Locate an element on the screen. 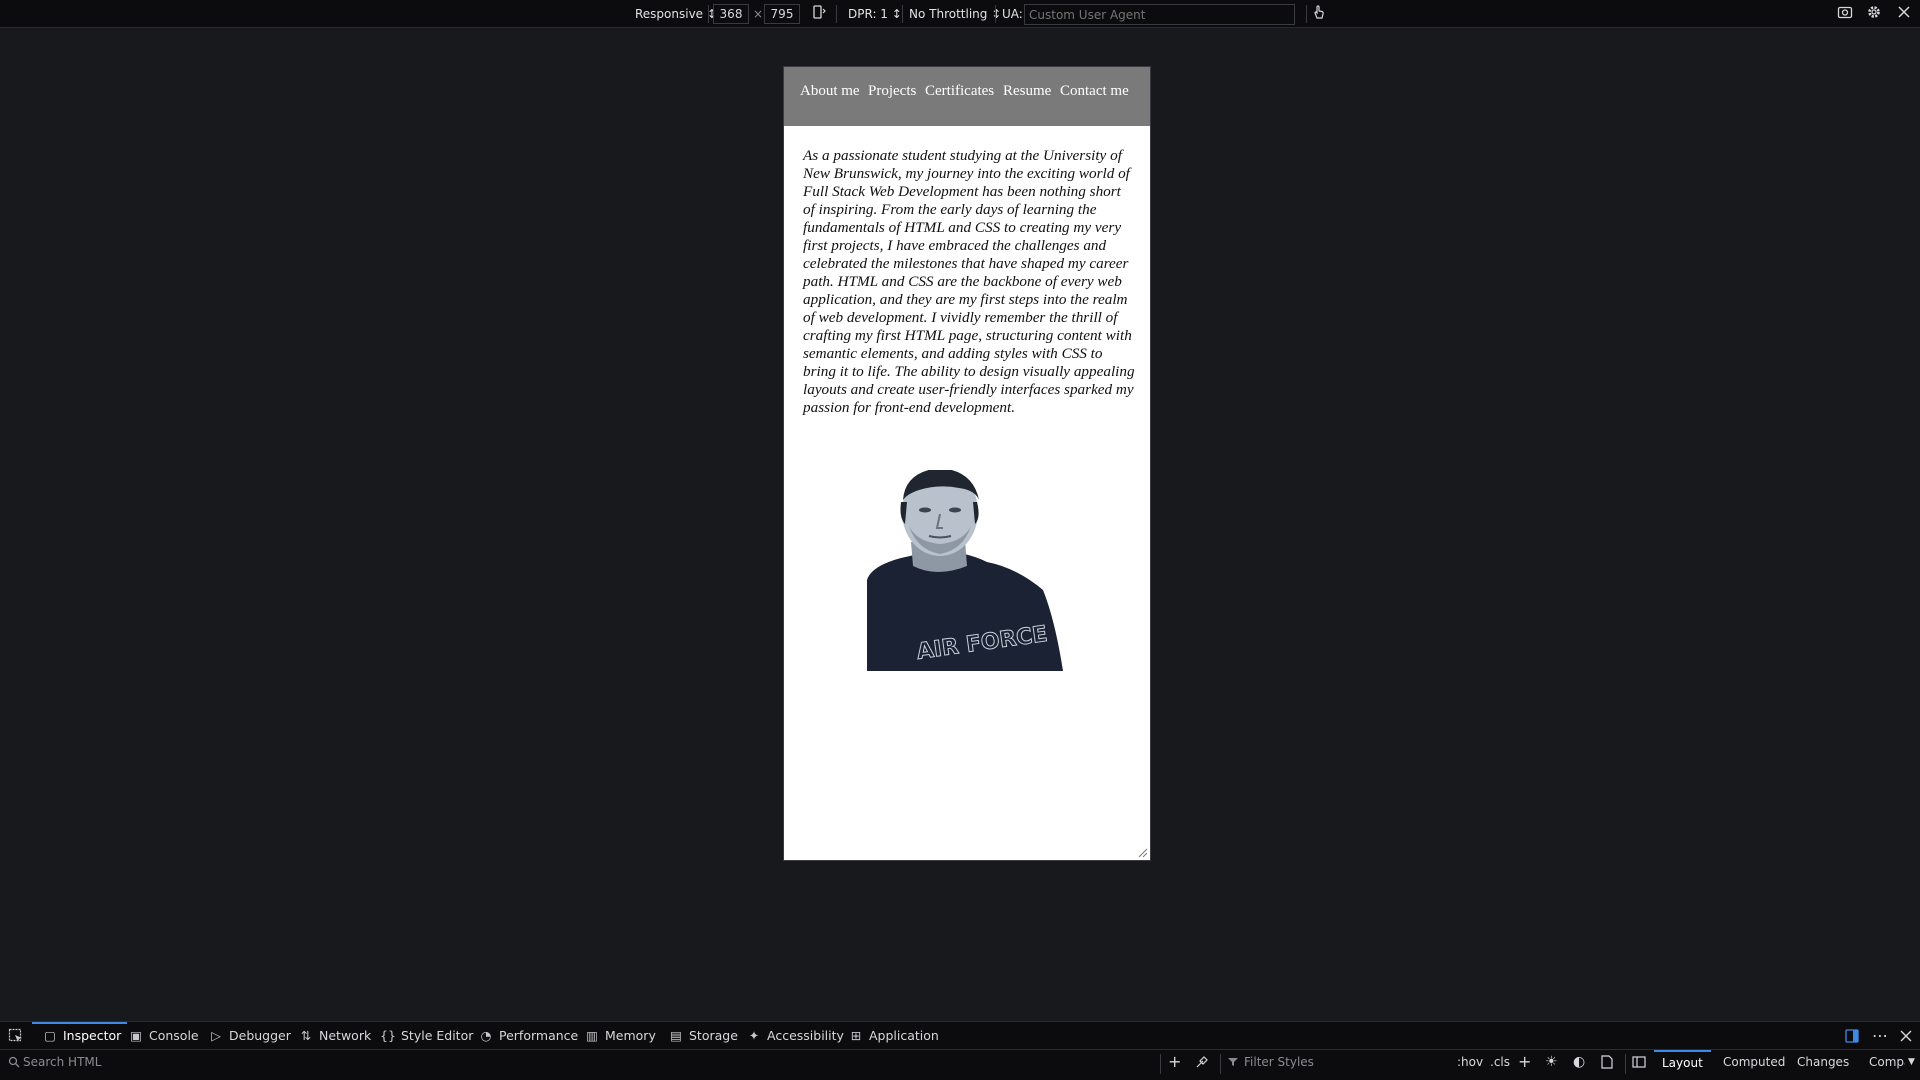 This screenshot has height=1080, width=1920. tab-compatibility: Compa is located at coordinates (1887, 1064).